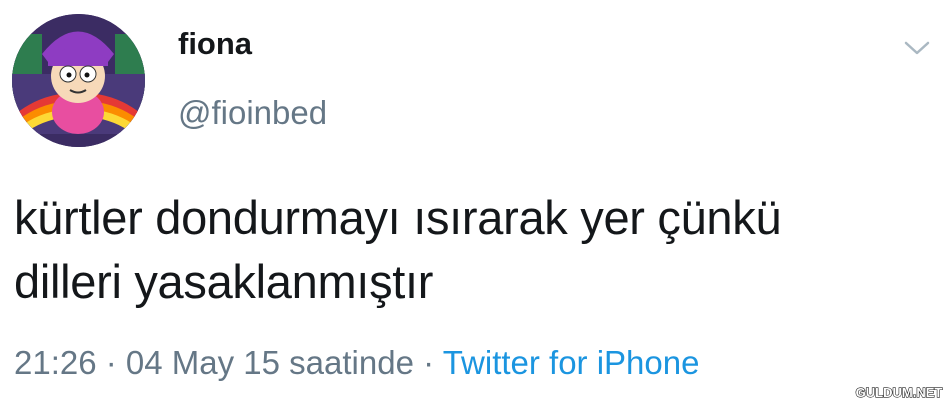 Image resolution: width=952 pixels, height=407 pixels. I want to click on chevron-down-icon, so click(917, 48).